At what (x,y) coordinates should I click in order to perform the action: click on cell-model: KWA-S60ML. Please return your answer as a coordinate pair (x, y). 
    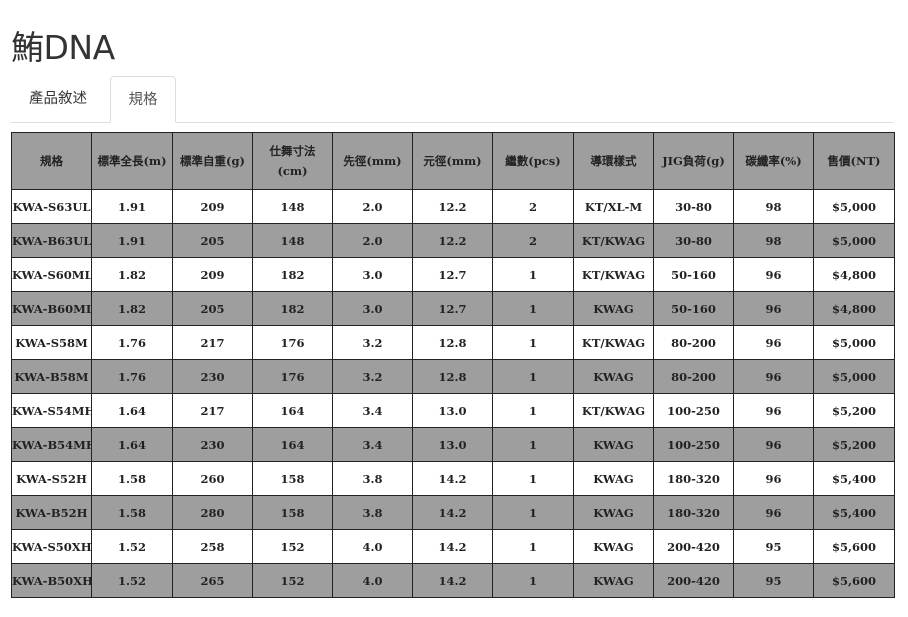
    Looking at the image, I should click on (51, 274).